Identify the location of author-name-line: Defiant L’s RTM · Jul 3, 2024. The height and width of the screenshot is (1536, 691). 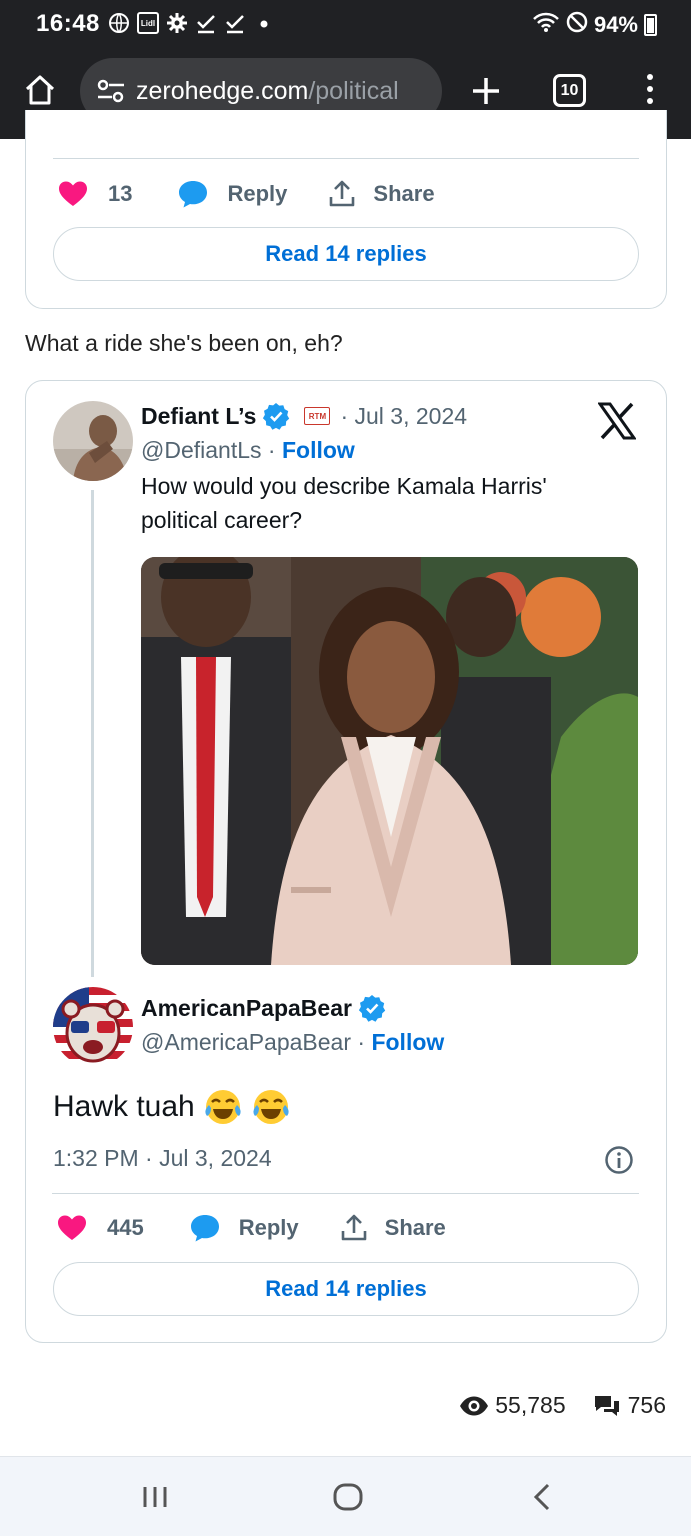
(304, 416).